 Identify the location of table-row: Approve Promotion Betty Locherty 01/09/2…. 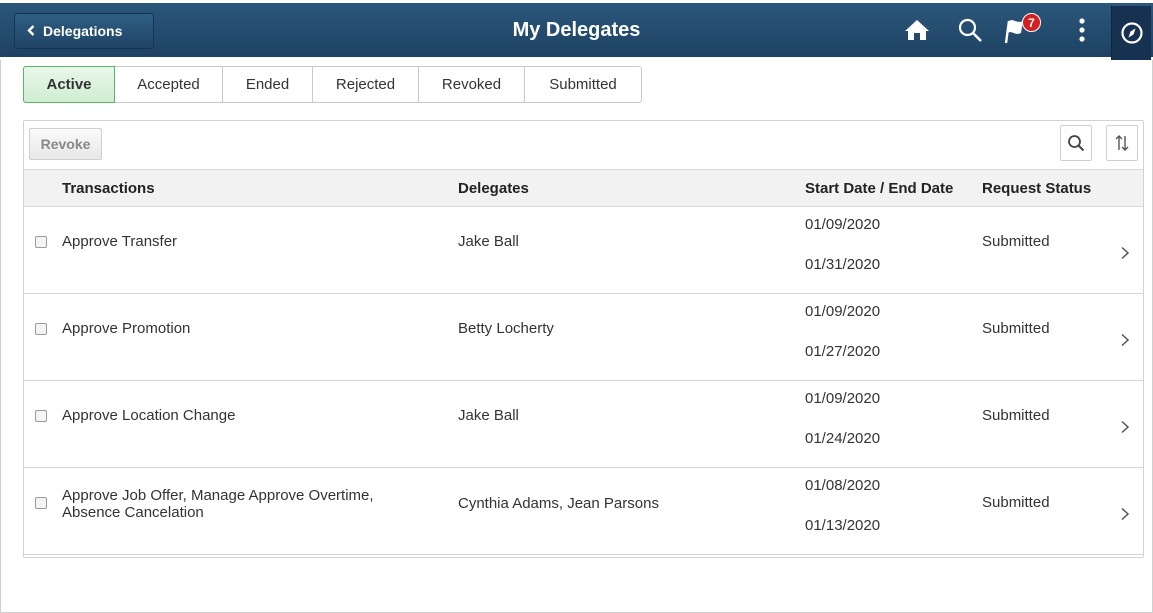
(583, 337).